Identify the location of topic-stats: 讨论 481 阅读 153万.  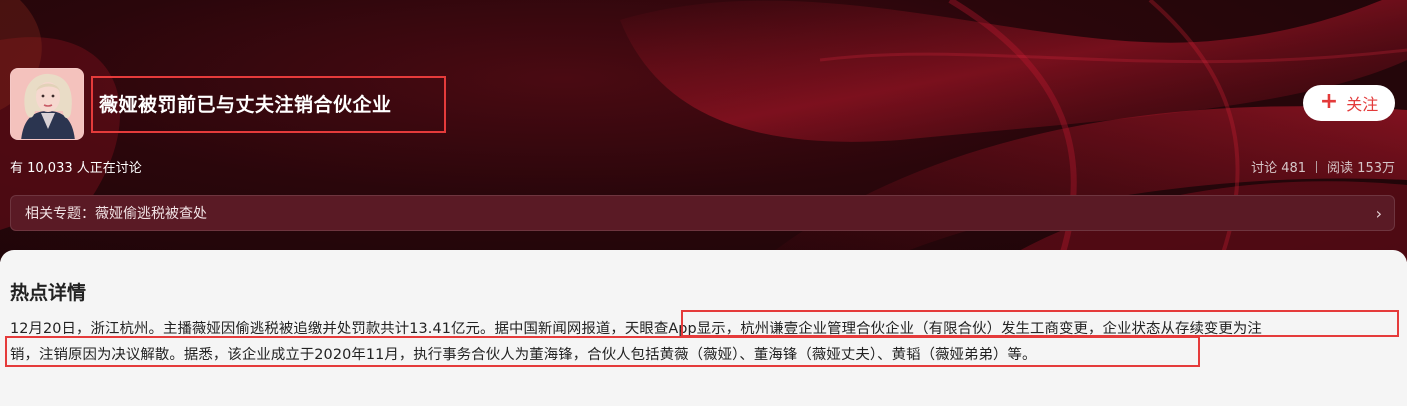
(1323, 166).